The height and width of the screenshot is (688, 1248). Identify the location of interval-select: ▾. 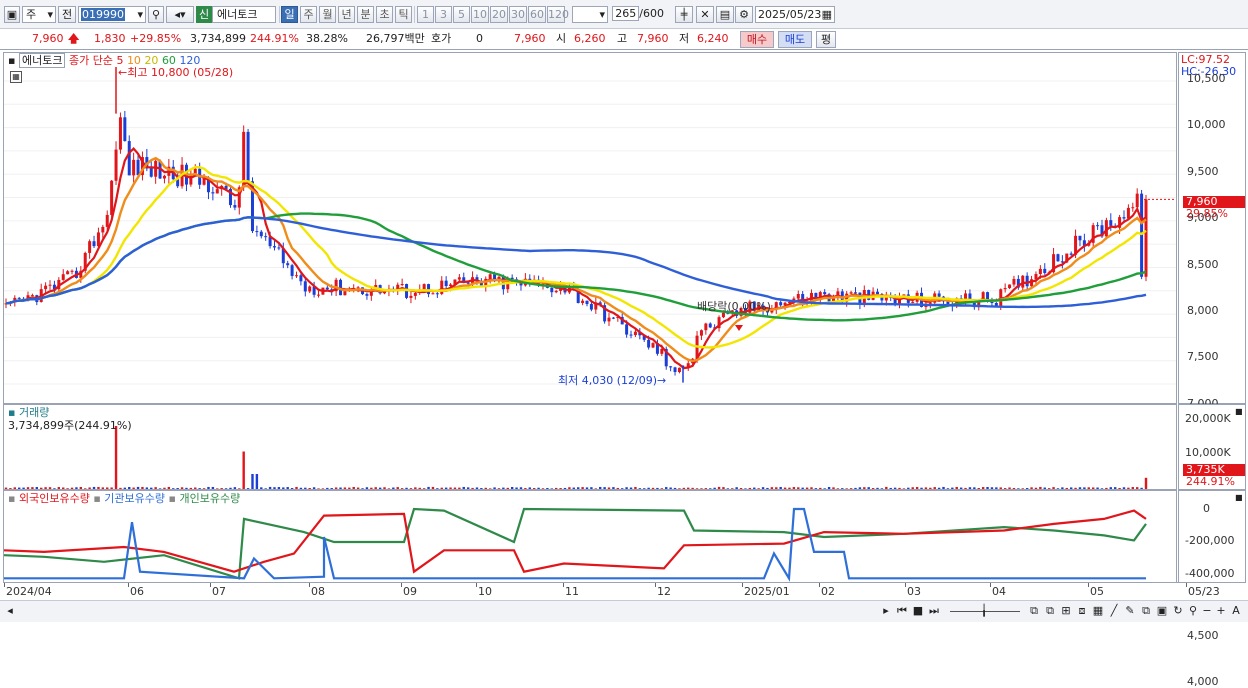
(590, 14).